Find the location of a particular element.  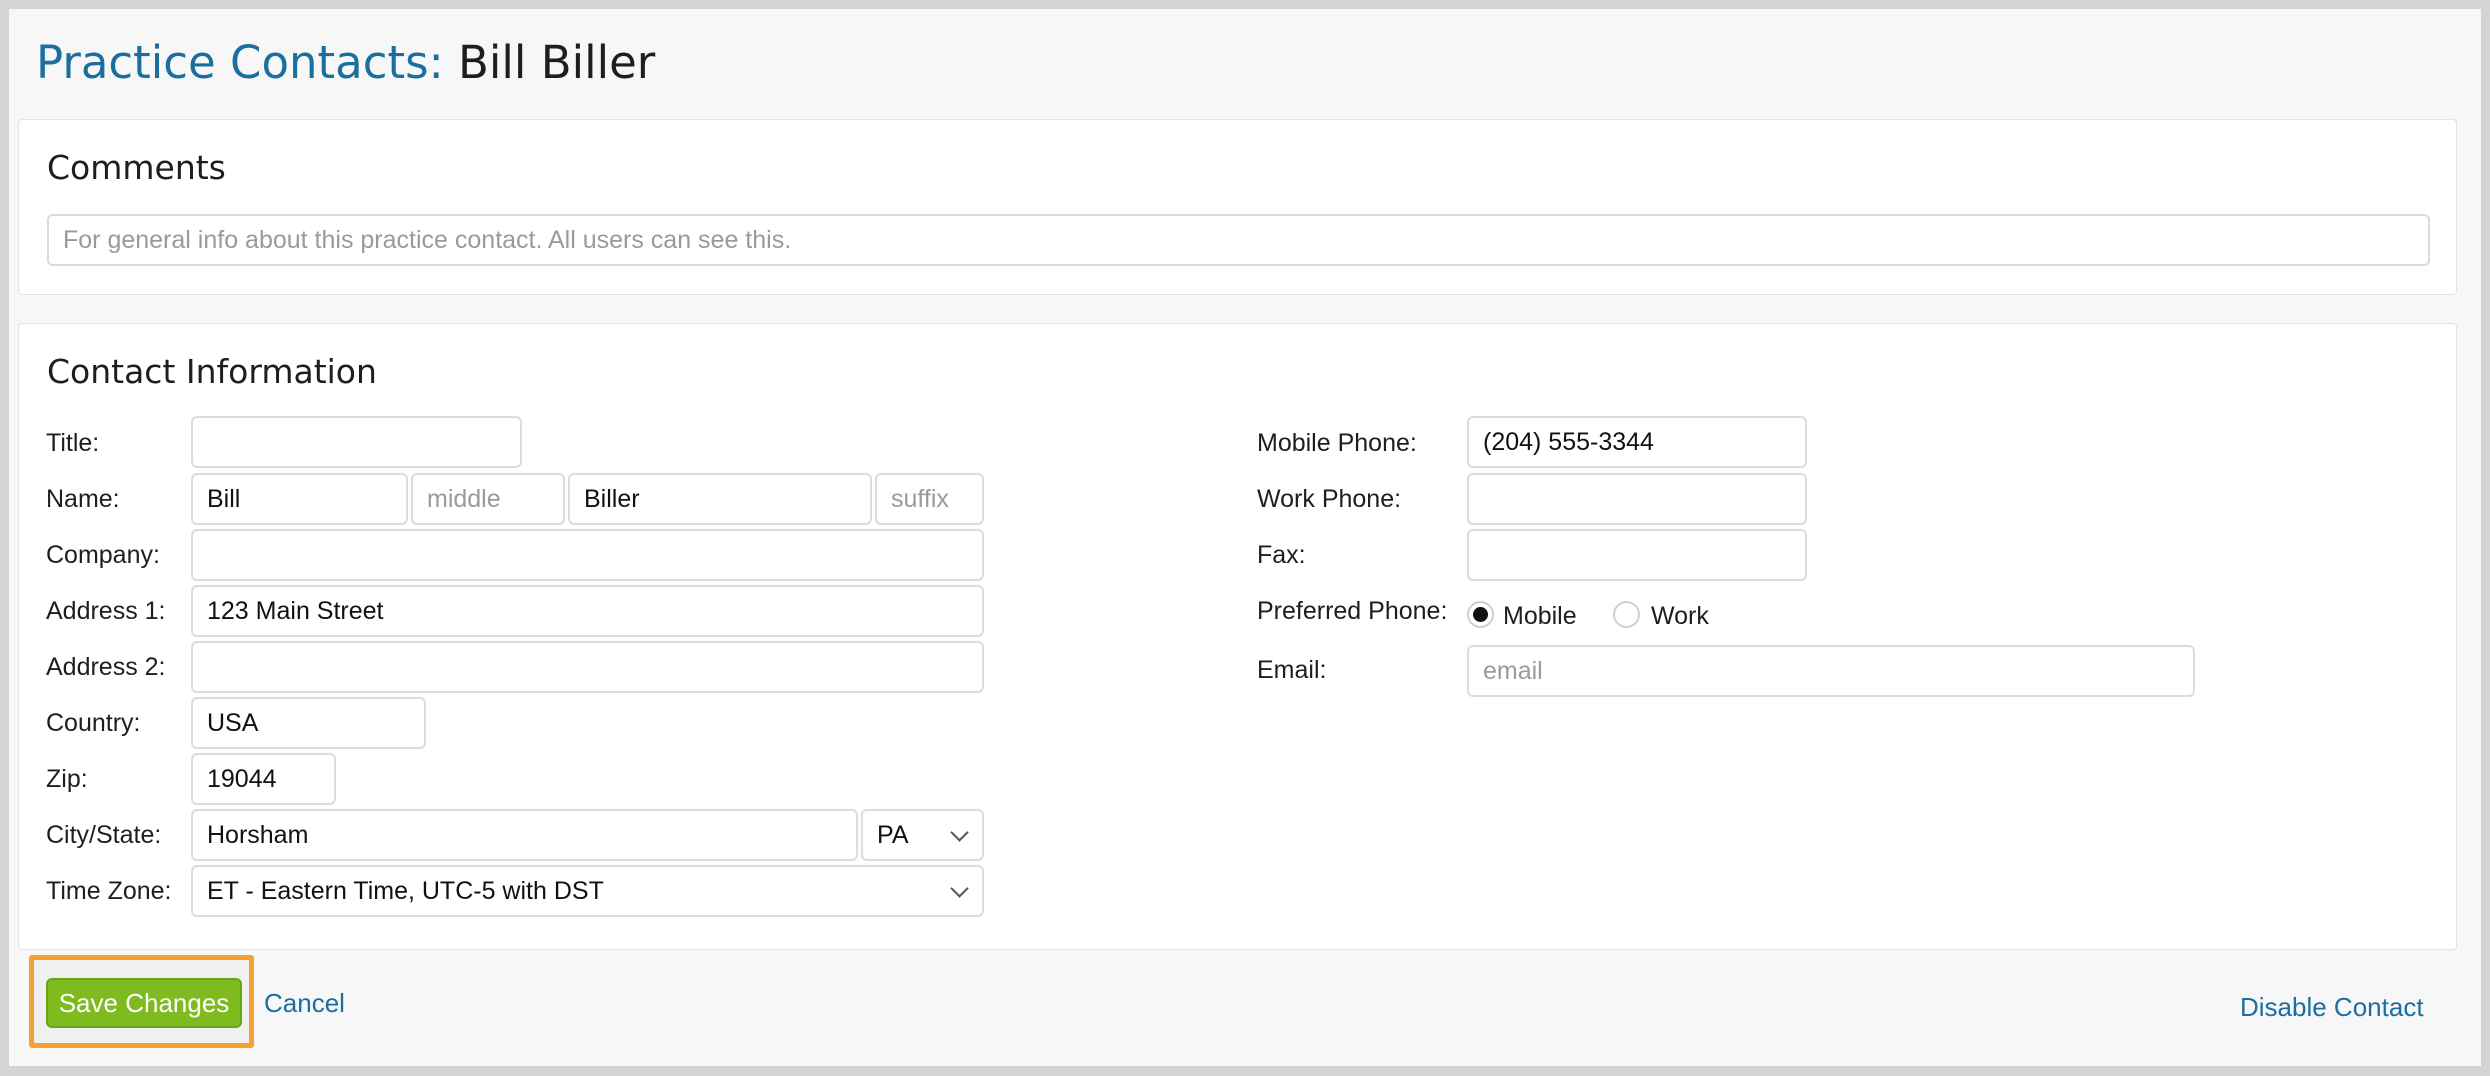

breadcrumb: Practice Contacts: is located at coordinates (240, 62).